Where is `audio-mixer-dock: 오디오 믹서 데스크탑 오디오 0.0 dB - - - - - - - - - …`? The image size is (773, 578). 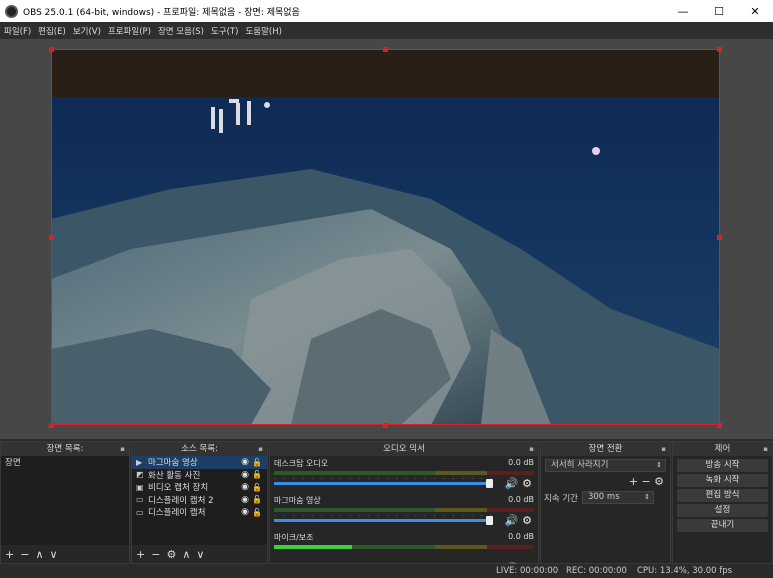 audio-mixer-dock: 오디오 믹서 데스크탑 오디오 0.0 dB - - - - - - - - - … is located at coordinates (404, 508).